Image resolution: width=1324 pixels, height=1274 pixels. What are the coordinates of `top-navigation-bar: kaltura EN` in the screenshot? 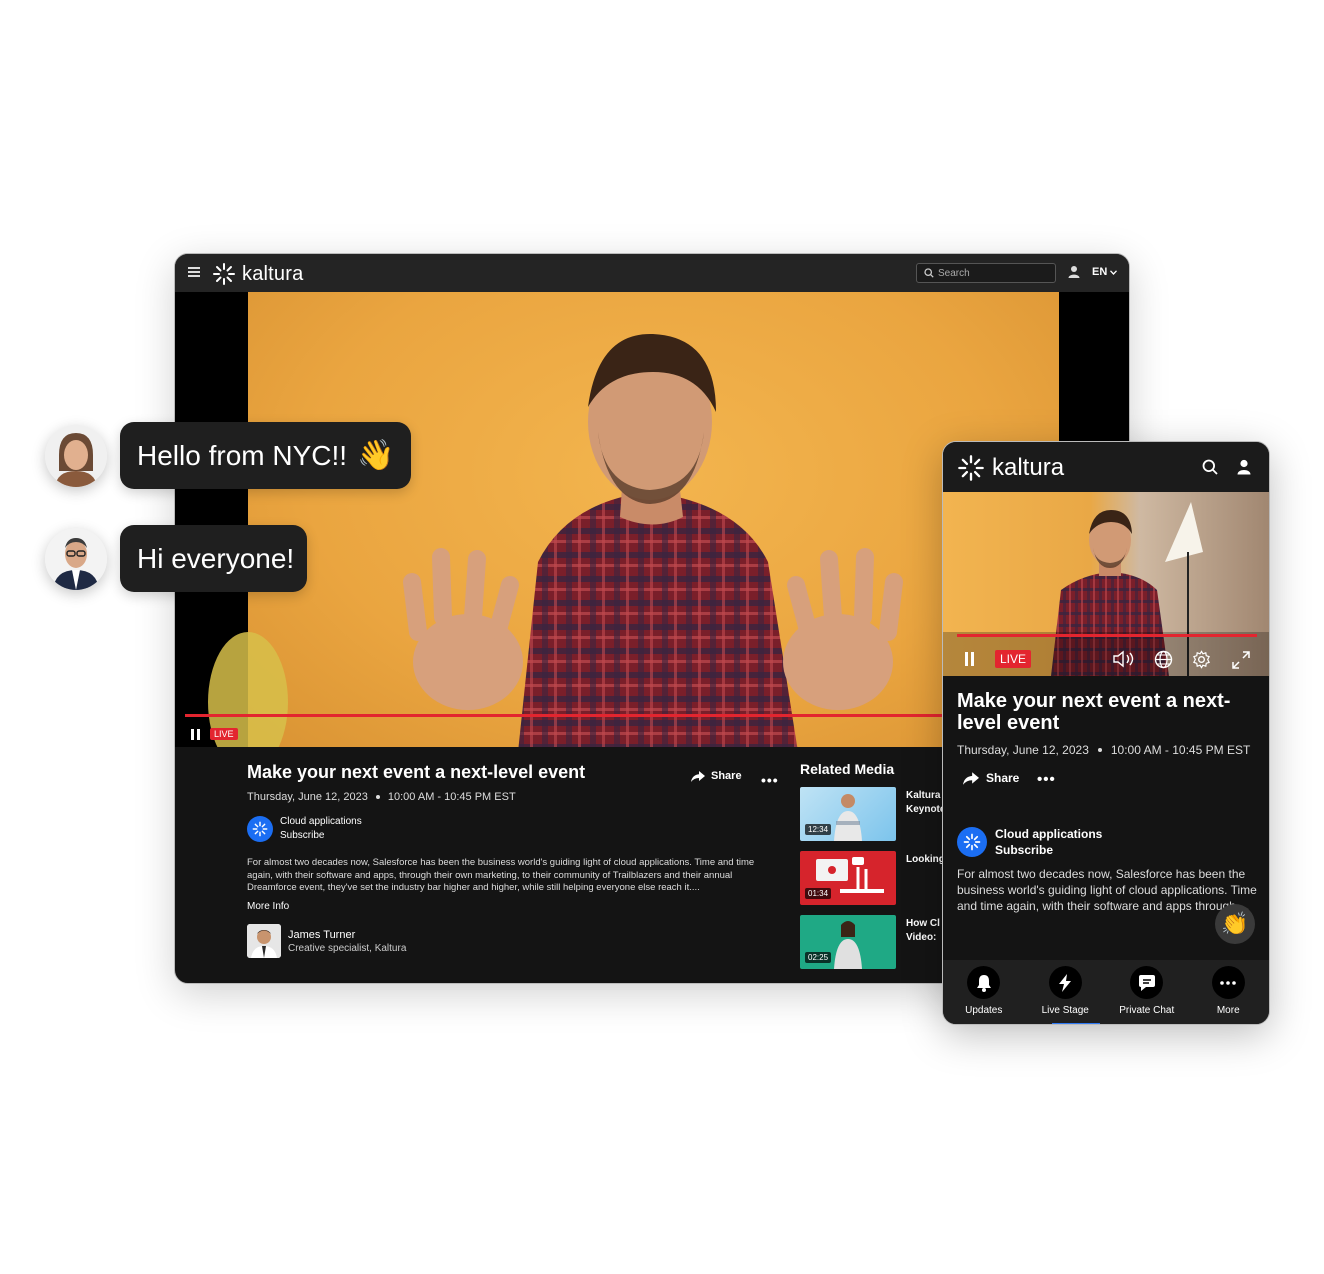 It's located at (652, 273).